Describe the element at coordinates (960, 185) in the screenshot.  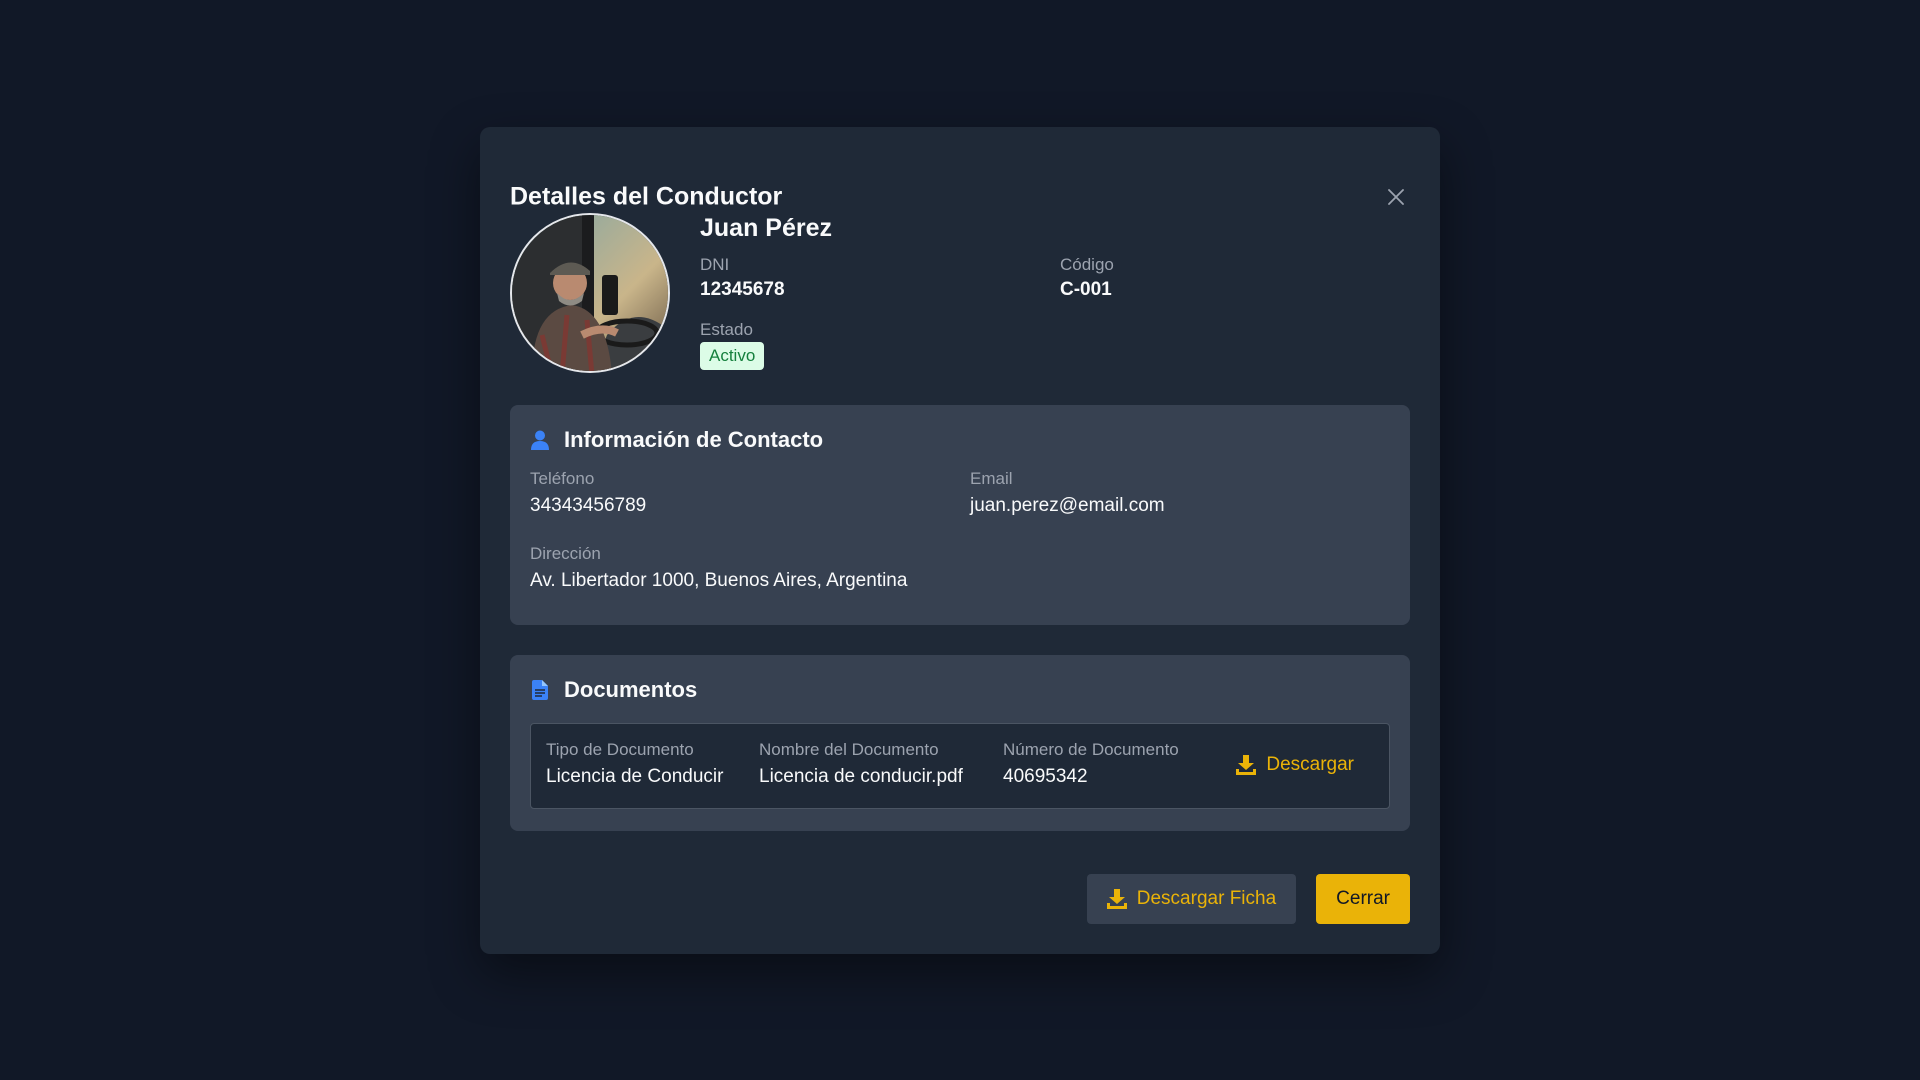
I see `modal-header: Detalles del Conductor` at that location.